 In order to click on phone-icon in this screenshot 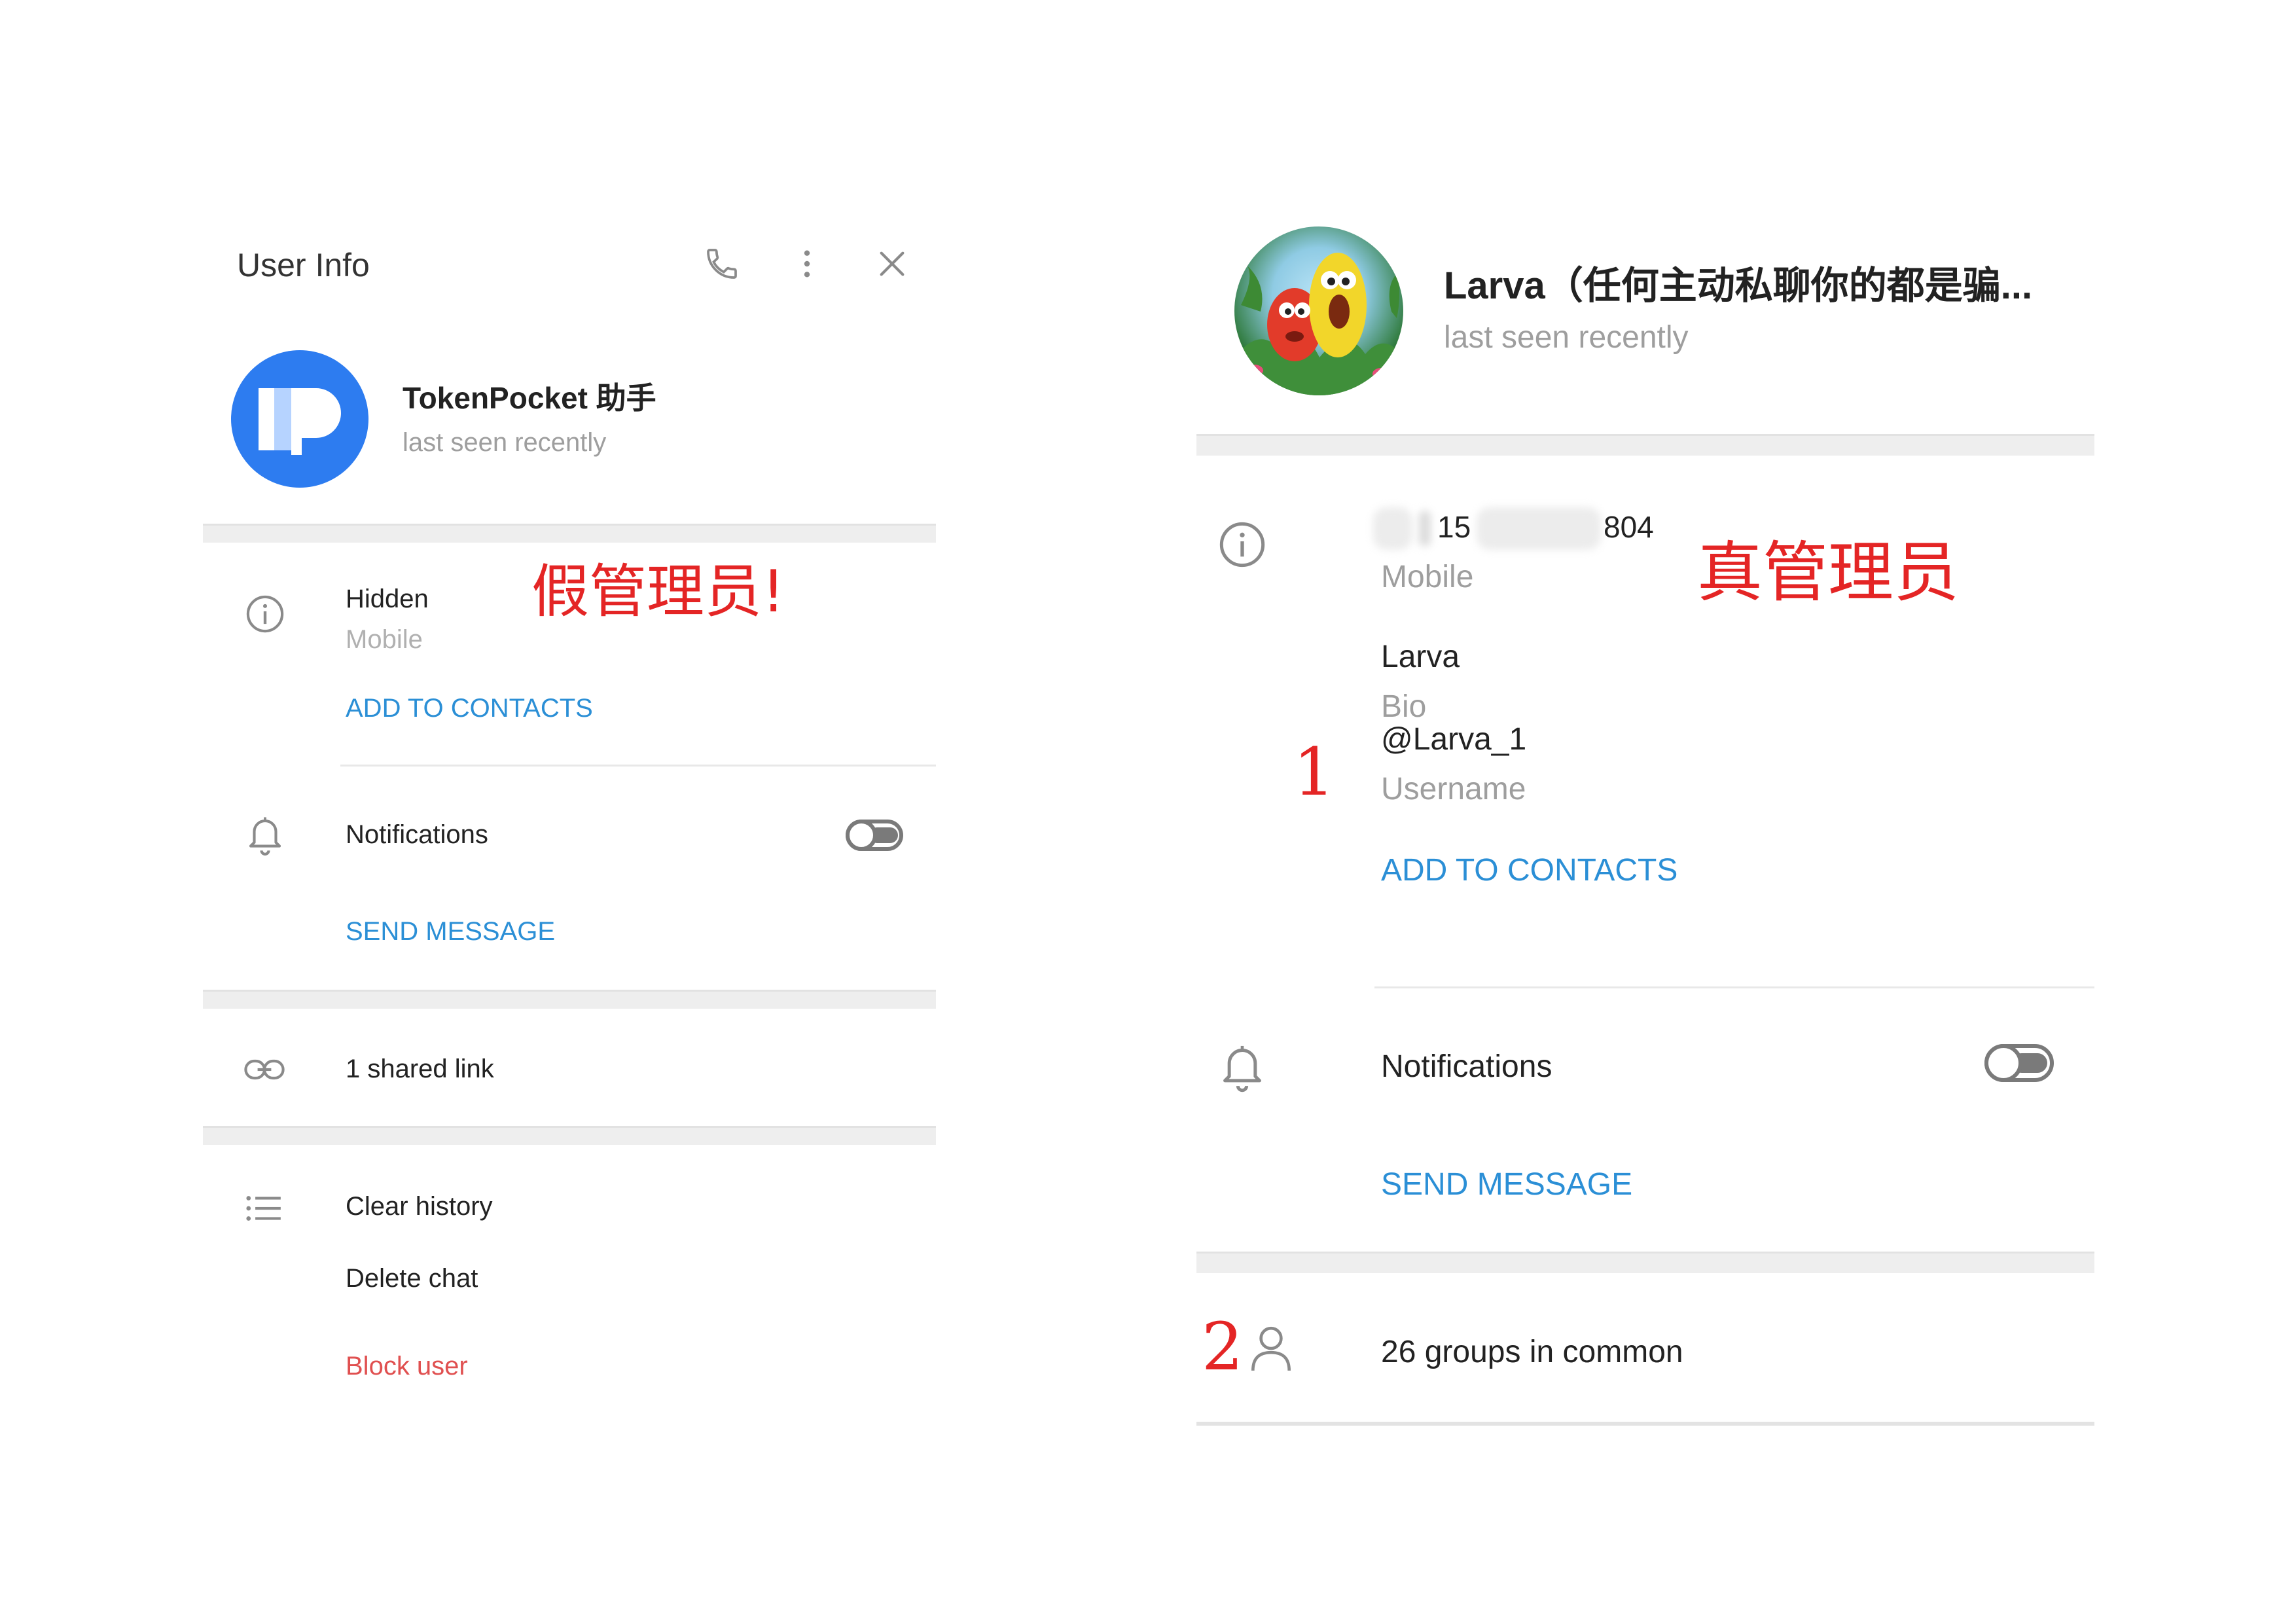, I will do `click(722, 263)`.